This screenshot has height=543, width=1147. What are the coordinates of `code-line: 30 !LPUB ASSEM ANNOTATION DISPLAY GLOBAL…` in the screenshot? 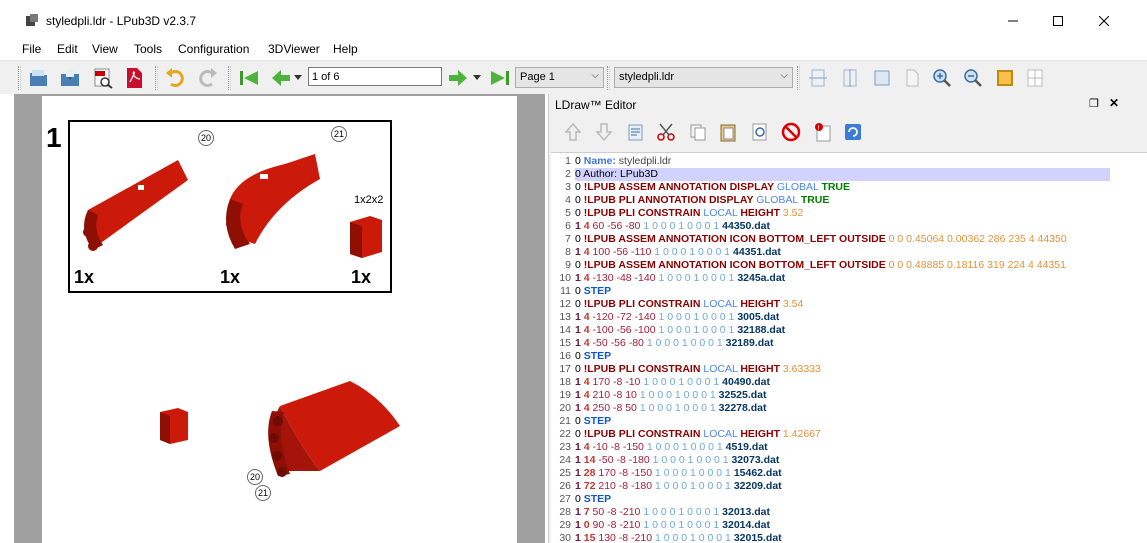 It's located at (849, 187).